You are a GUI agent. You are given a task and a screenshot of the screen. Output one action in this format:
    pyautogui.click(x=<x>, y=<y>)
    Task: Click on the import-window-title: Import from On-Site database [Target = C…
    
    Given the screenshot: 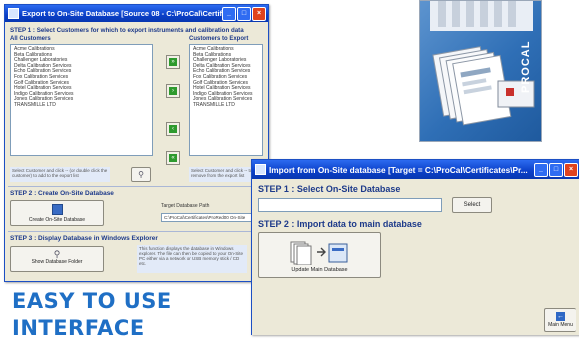 What is the action you would take?
    pyautogui.click(x=398, y=169)
    